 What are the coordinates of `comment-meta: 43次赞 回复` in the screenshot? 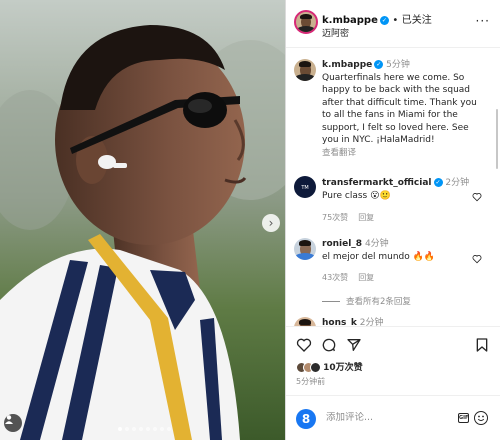 It's located at (353, 277).